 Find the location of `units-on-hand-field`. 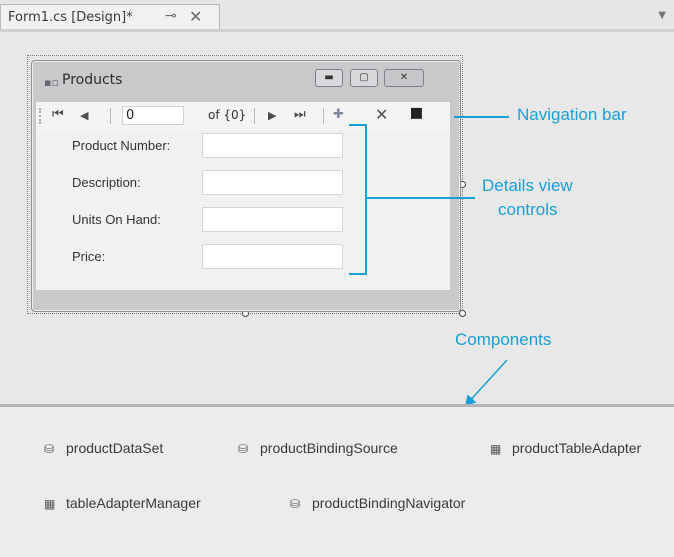

units-on-hand-field is located at coordinates (272, 219).